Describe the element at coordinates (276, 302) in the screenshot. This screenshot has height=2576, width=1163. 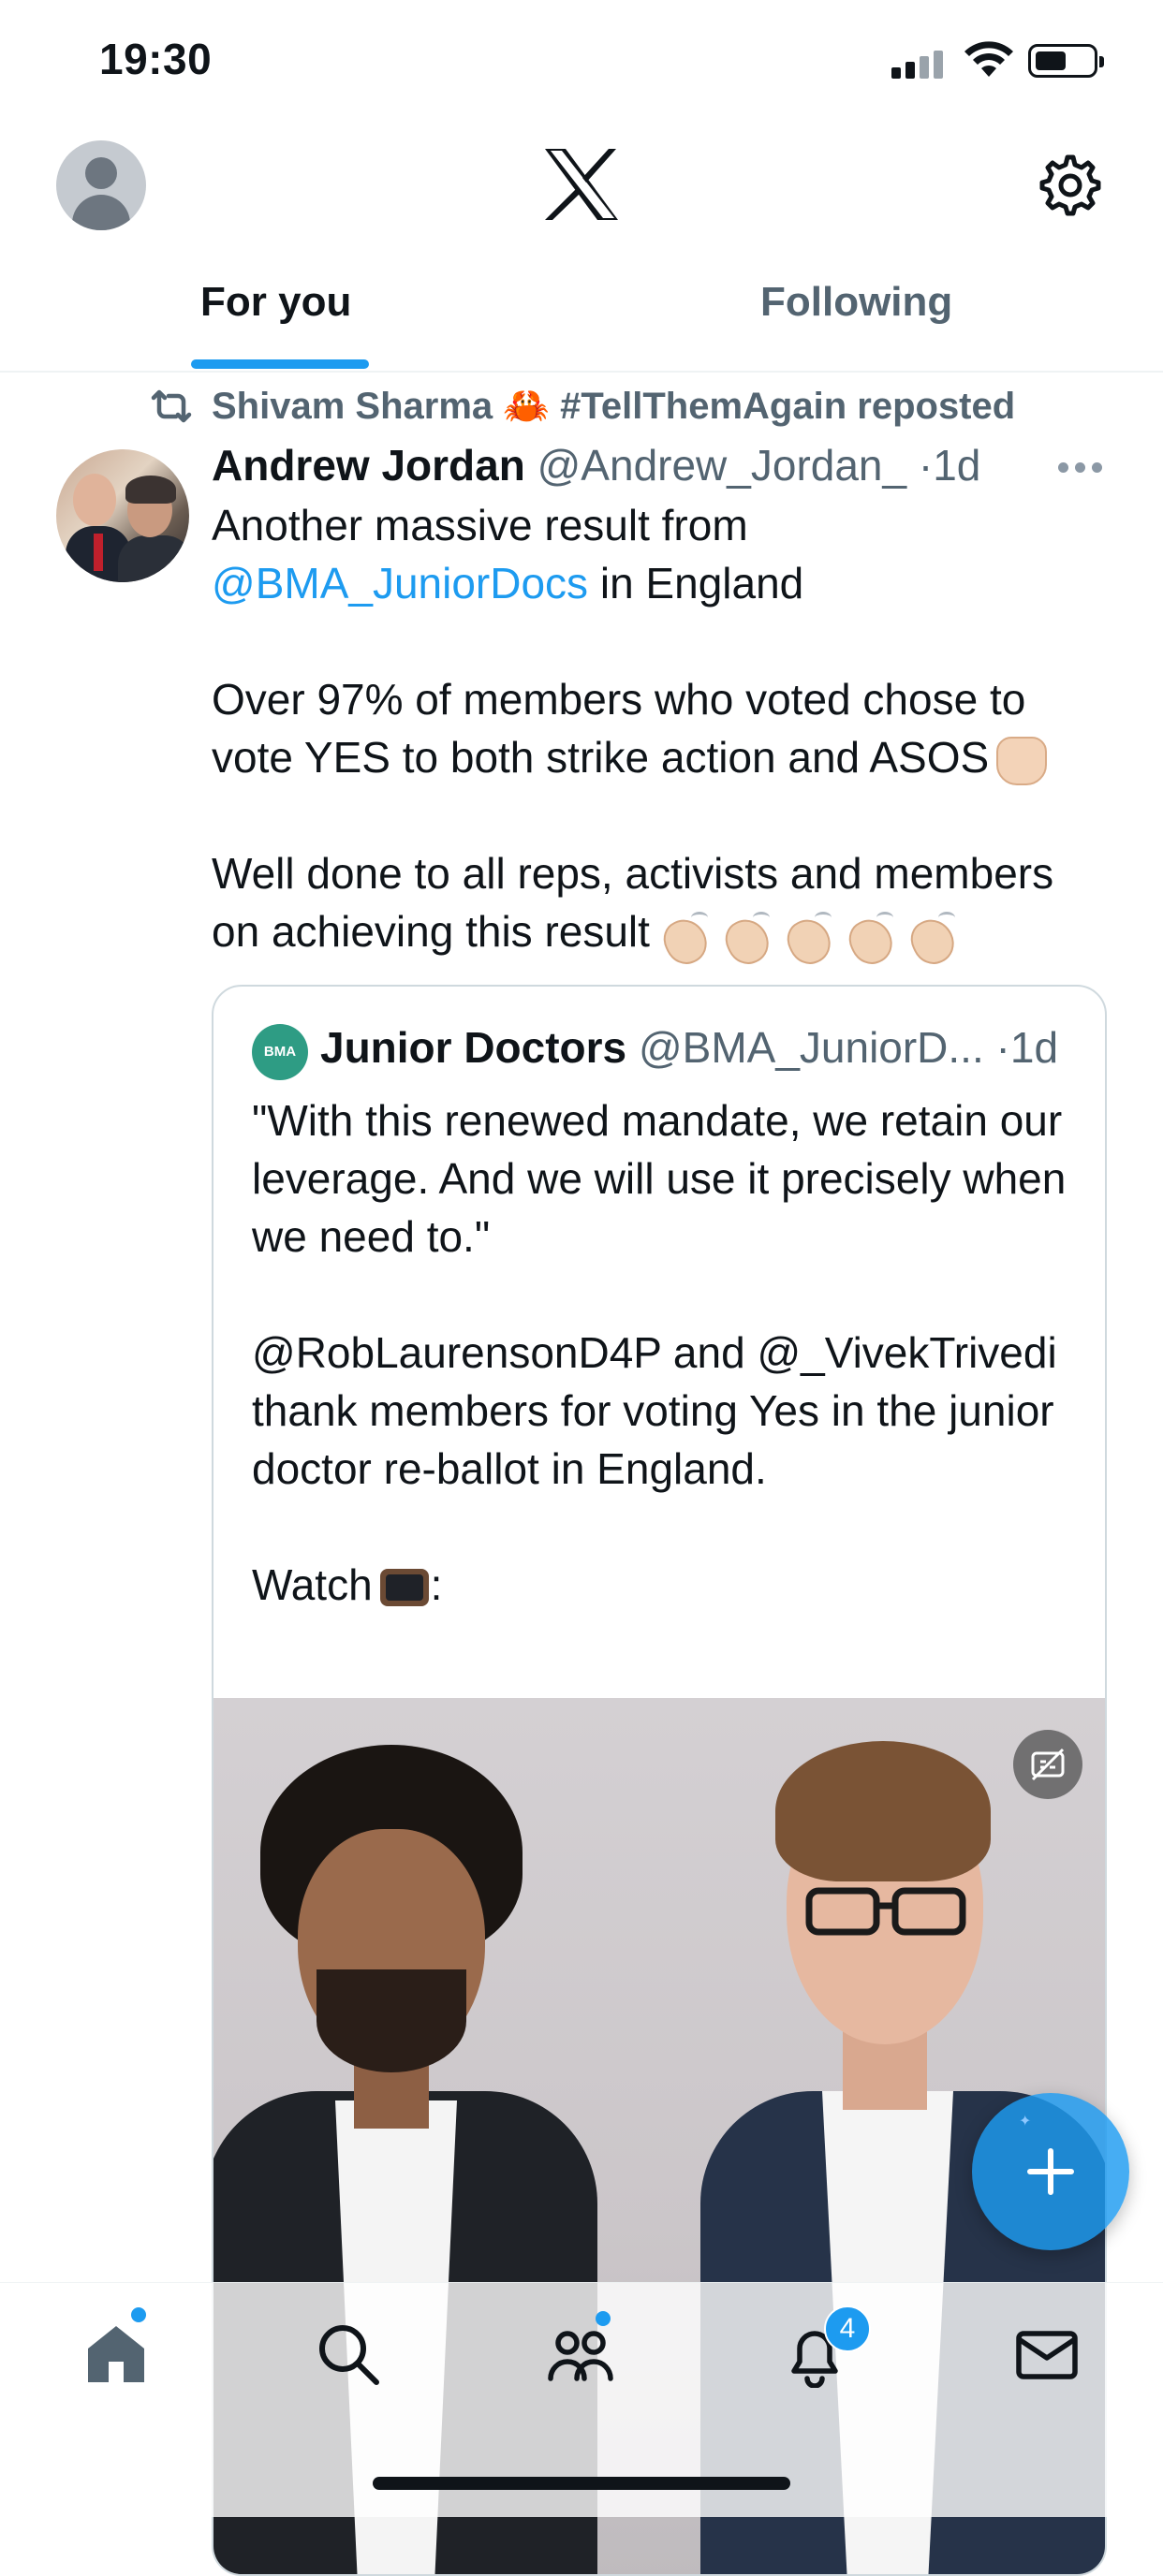
I see `tab-for-you: For you` at that location.